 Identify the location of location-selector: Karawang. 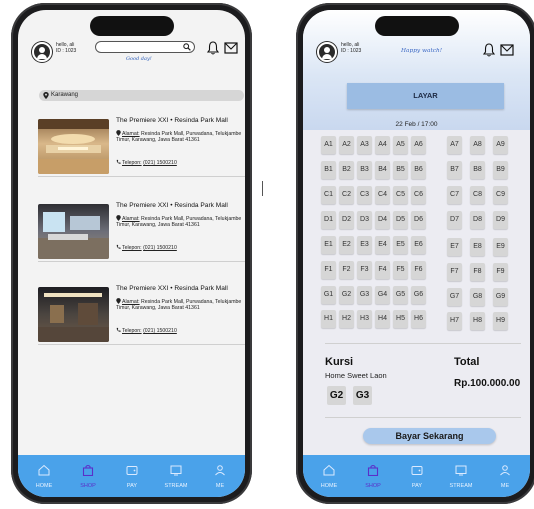
(141, 95).